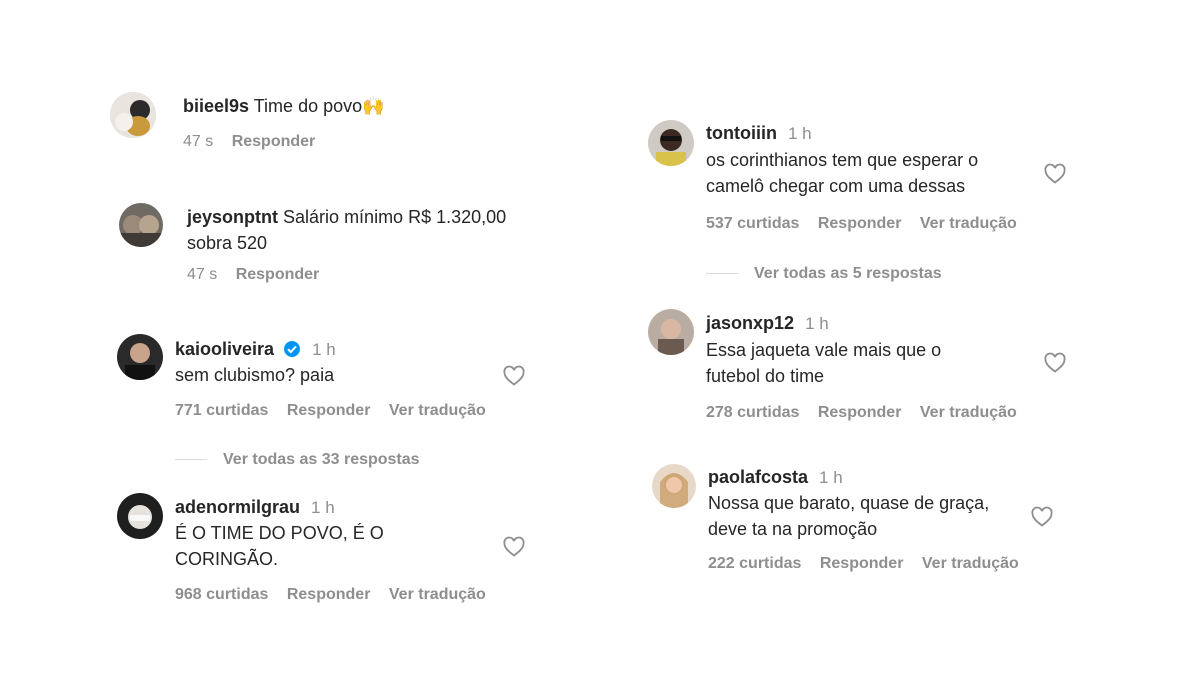 The height and width of the screenshot is (675, 1200). What do you see at coordinates (227, 559) in the screenshot?
I see `comment-text-line2: CORINGÃO.` at bounding box center [227, 559].